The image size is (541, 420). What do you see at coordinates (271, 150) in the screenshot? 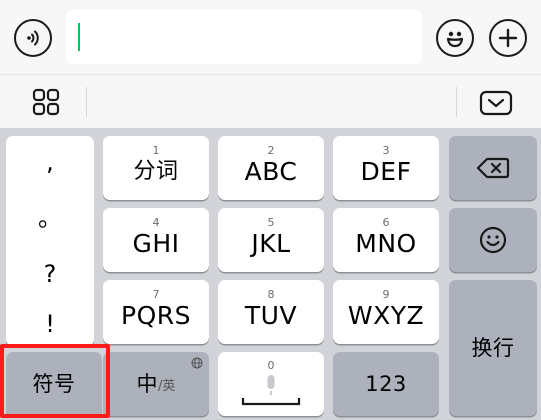
I see `key-number: 2` at bounding box center [271, 150].